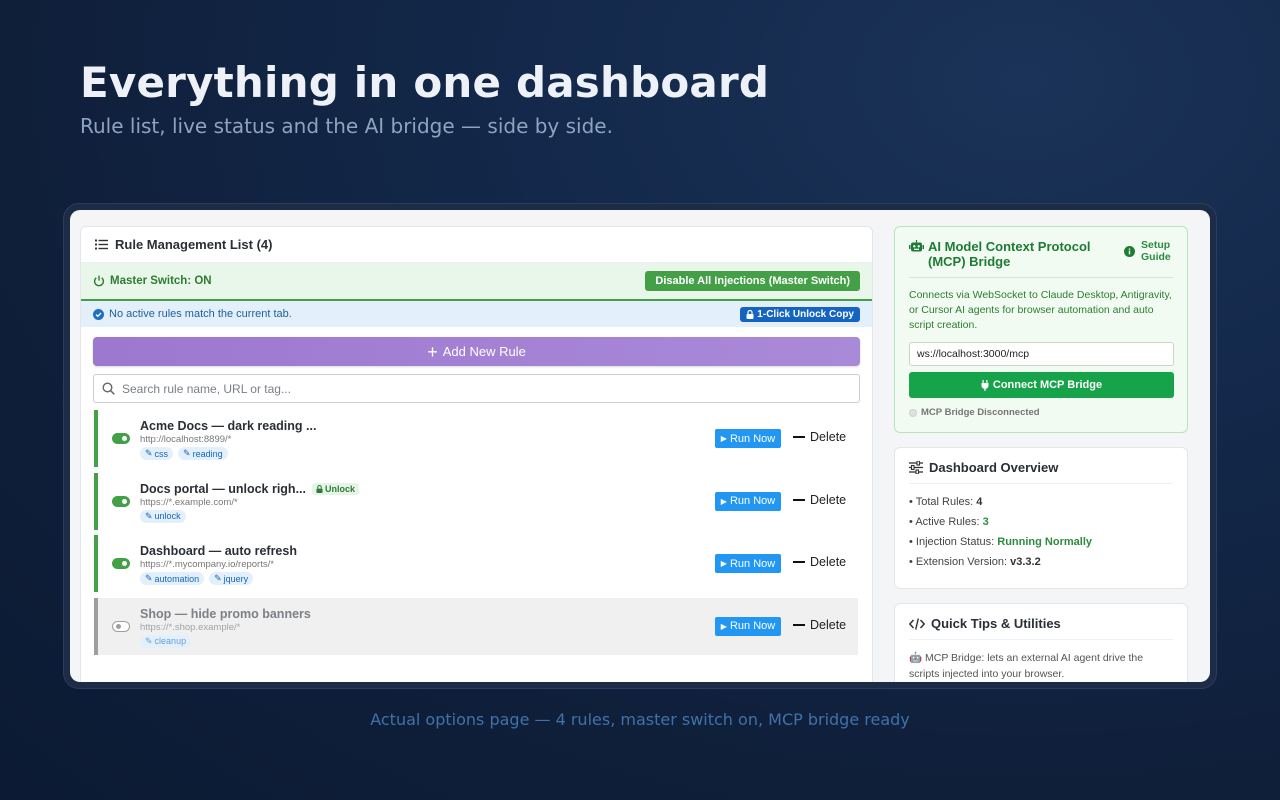 Image resolution: width=1280 pixels, height=800 pixels. What do you see at coordinates (99, 281) in the screenshot?
I see `power-icon` at bounding box center [99, 281].